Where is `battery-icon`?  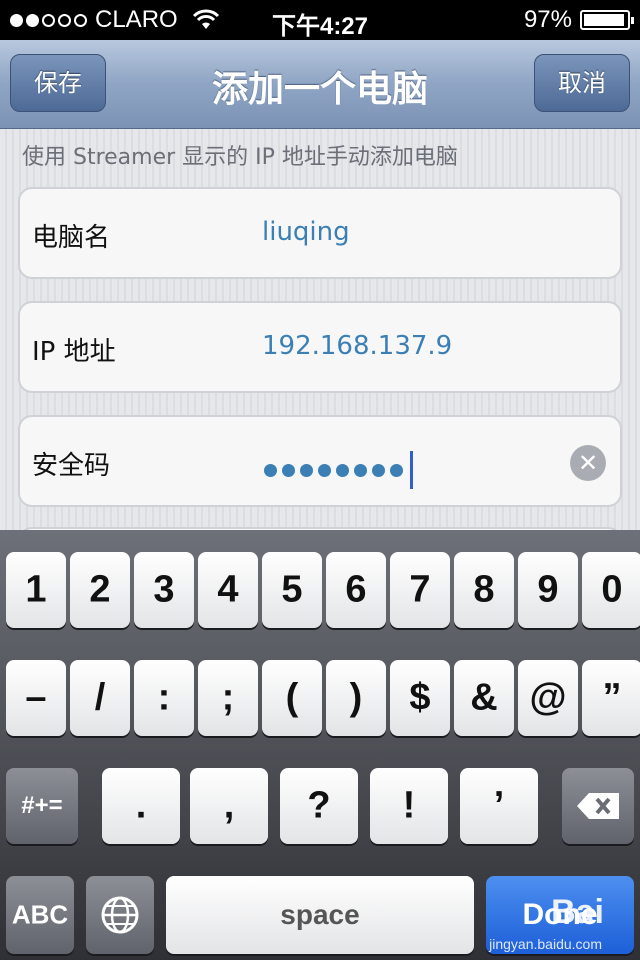 battery-icon is located at coordinates (607, 20).